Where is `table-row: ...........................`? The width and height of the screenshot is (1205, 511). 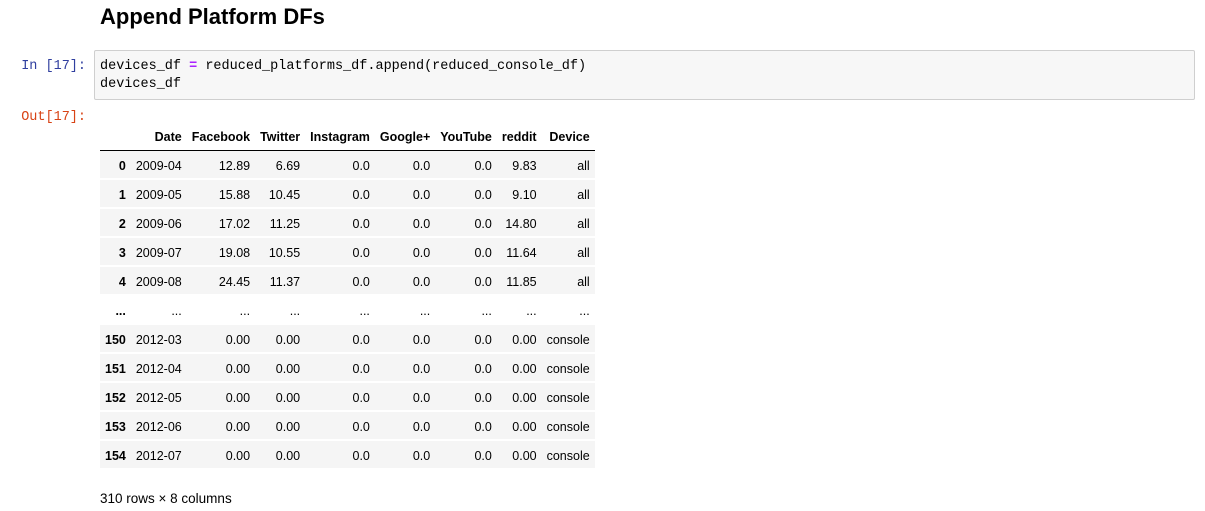
table-row: ........................... is located at coordinates (347, 310).